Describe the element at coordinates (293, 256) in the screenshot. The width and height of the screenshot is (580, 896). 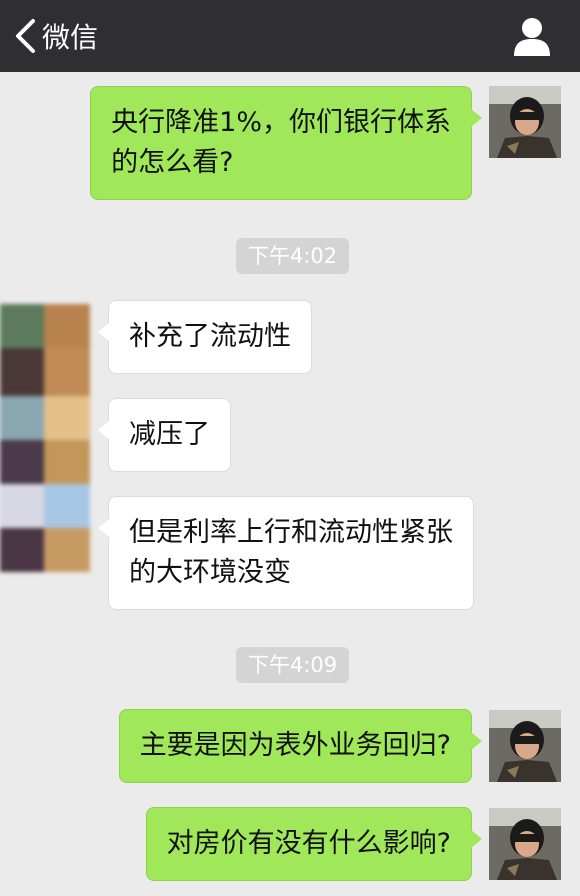
I see `timestamp: 下午4:02` at that location.